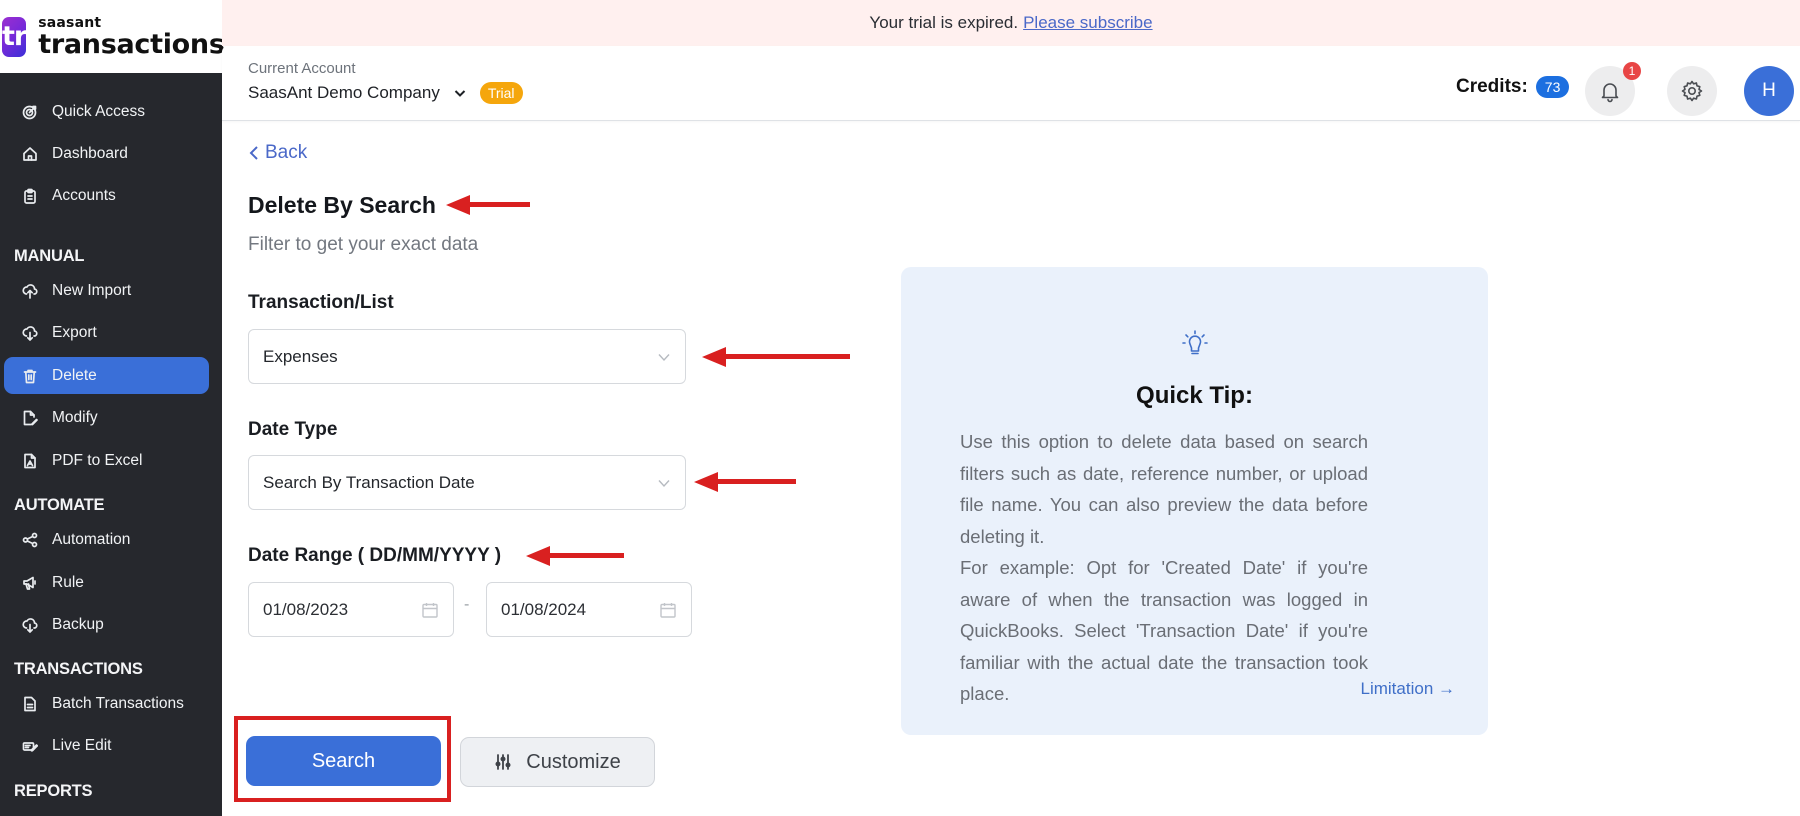 This screenshot has height=816, width=1800. Describe the element at coordinates (53, 791) in the screenshot. I see `section-reports: REPORTS` at that location.